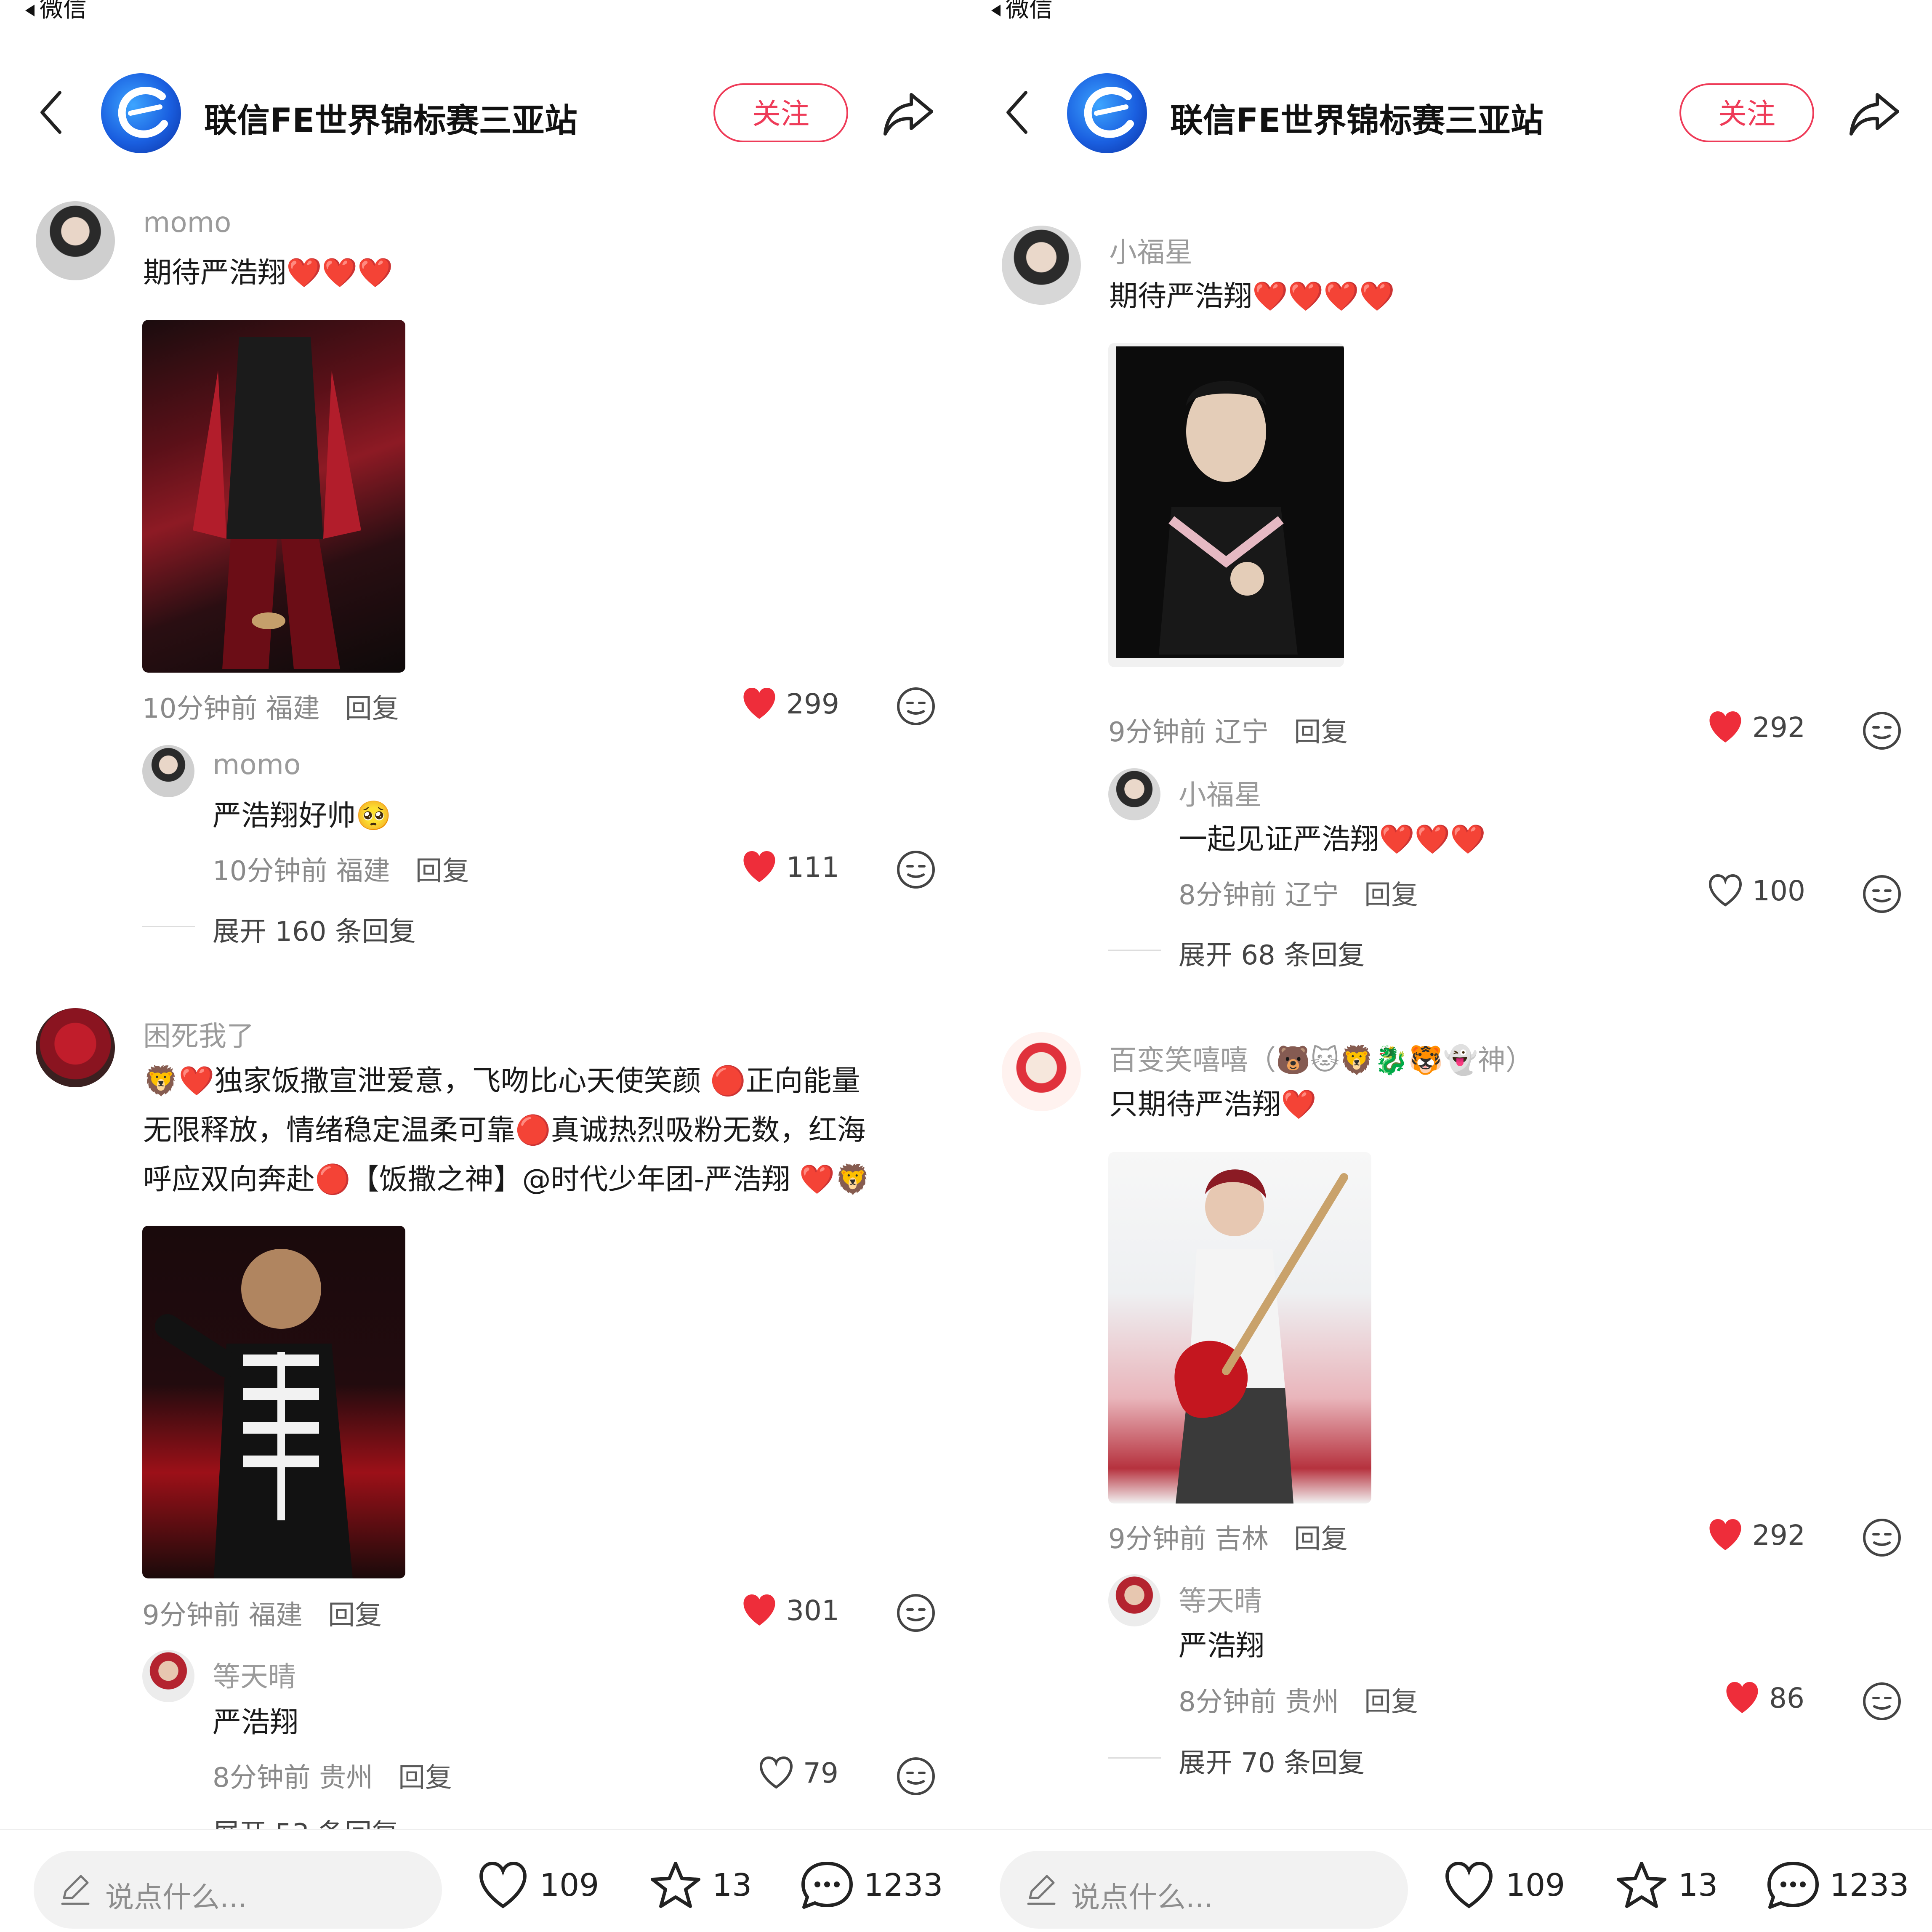  Describe the element at coordinates (1150, 250) in the screenshot. I see `comment-username: 小福星` at that location.